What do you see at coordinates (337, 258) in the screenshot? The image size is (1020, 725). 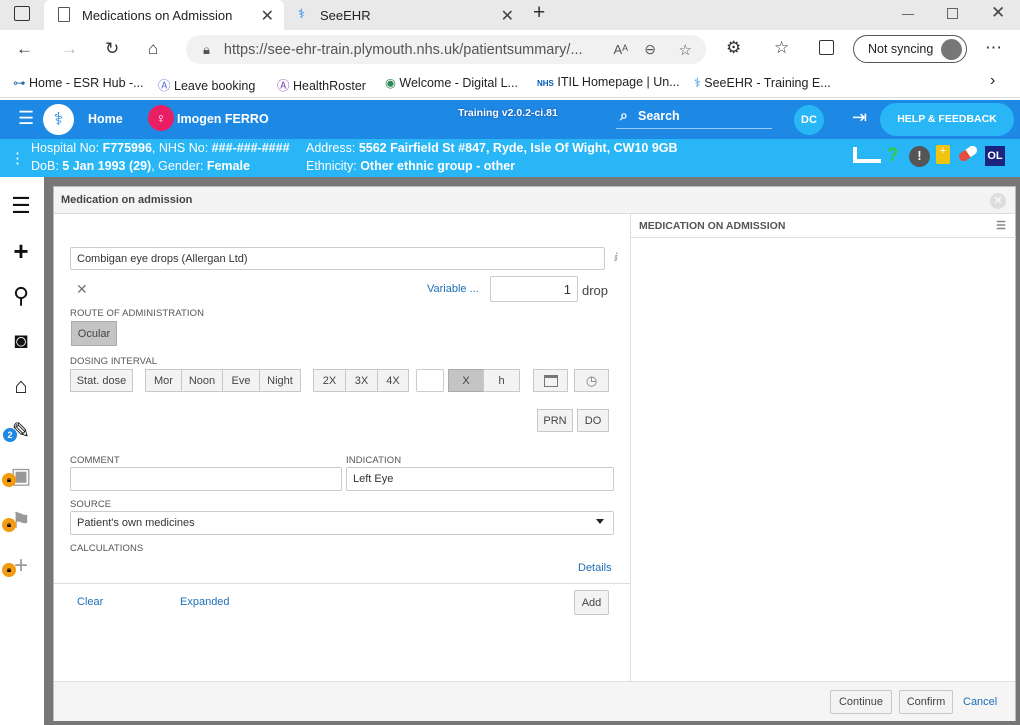 I see `medication-input: Combigan eye drops (Allergan Ltd)` at bounding box center [337, 258].